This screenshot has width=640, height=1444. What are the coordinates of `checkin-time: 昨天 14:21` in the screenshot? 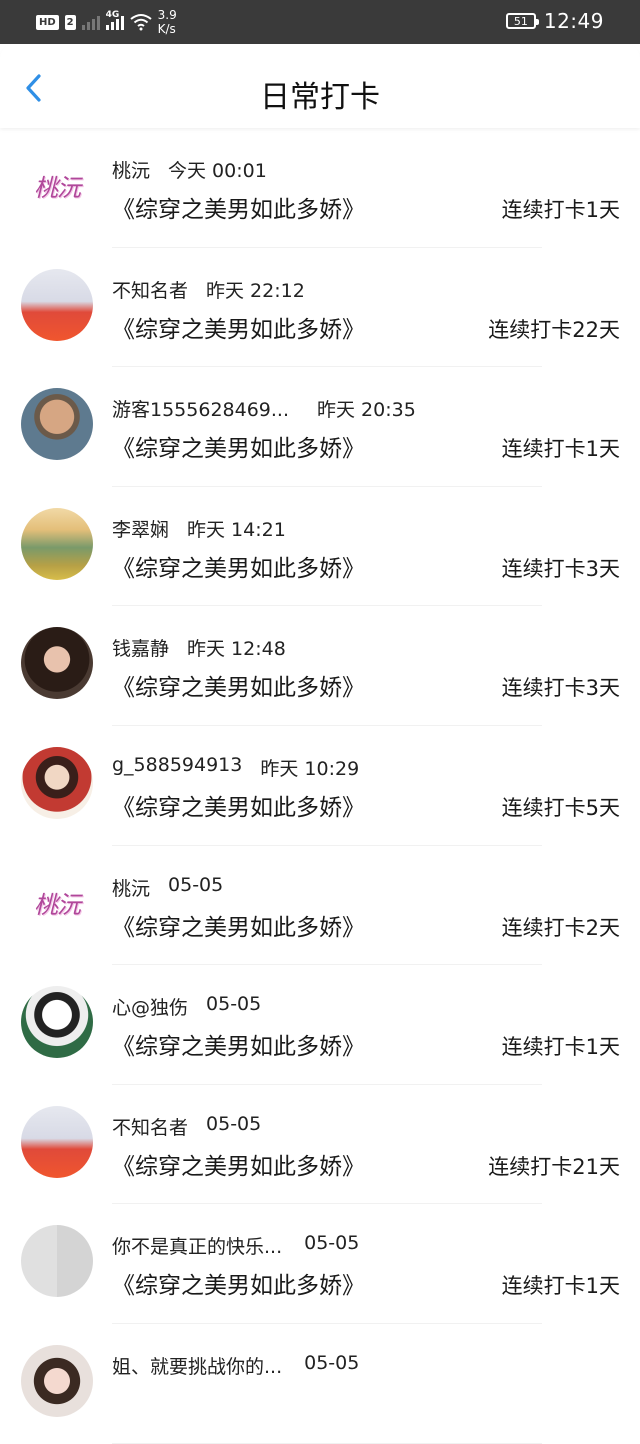 It's located at (236, 529).